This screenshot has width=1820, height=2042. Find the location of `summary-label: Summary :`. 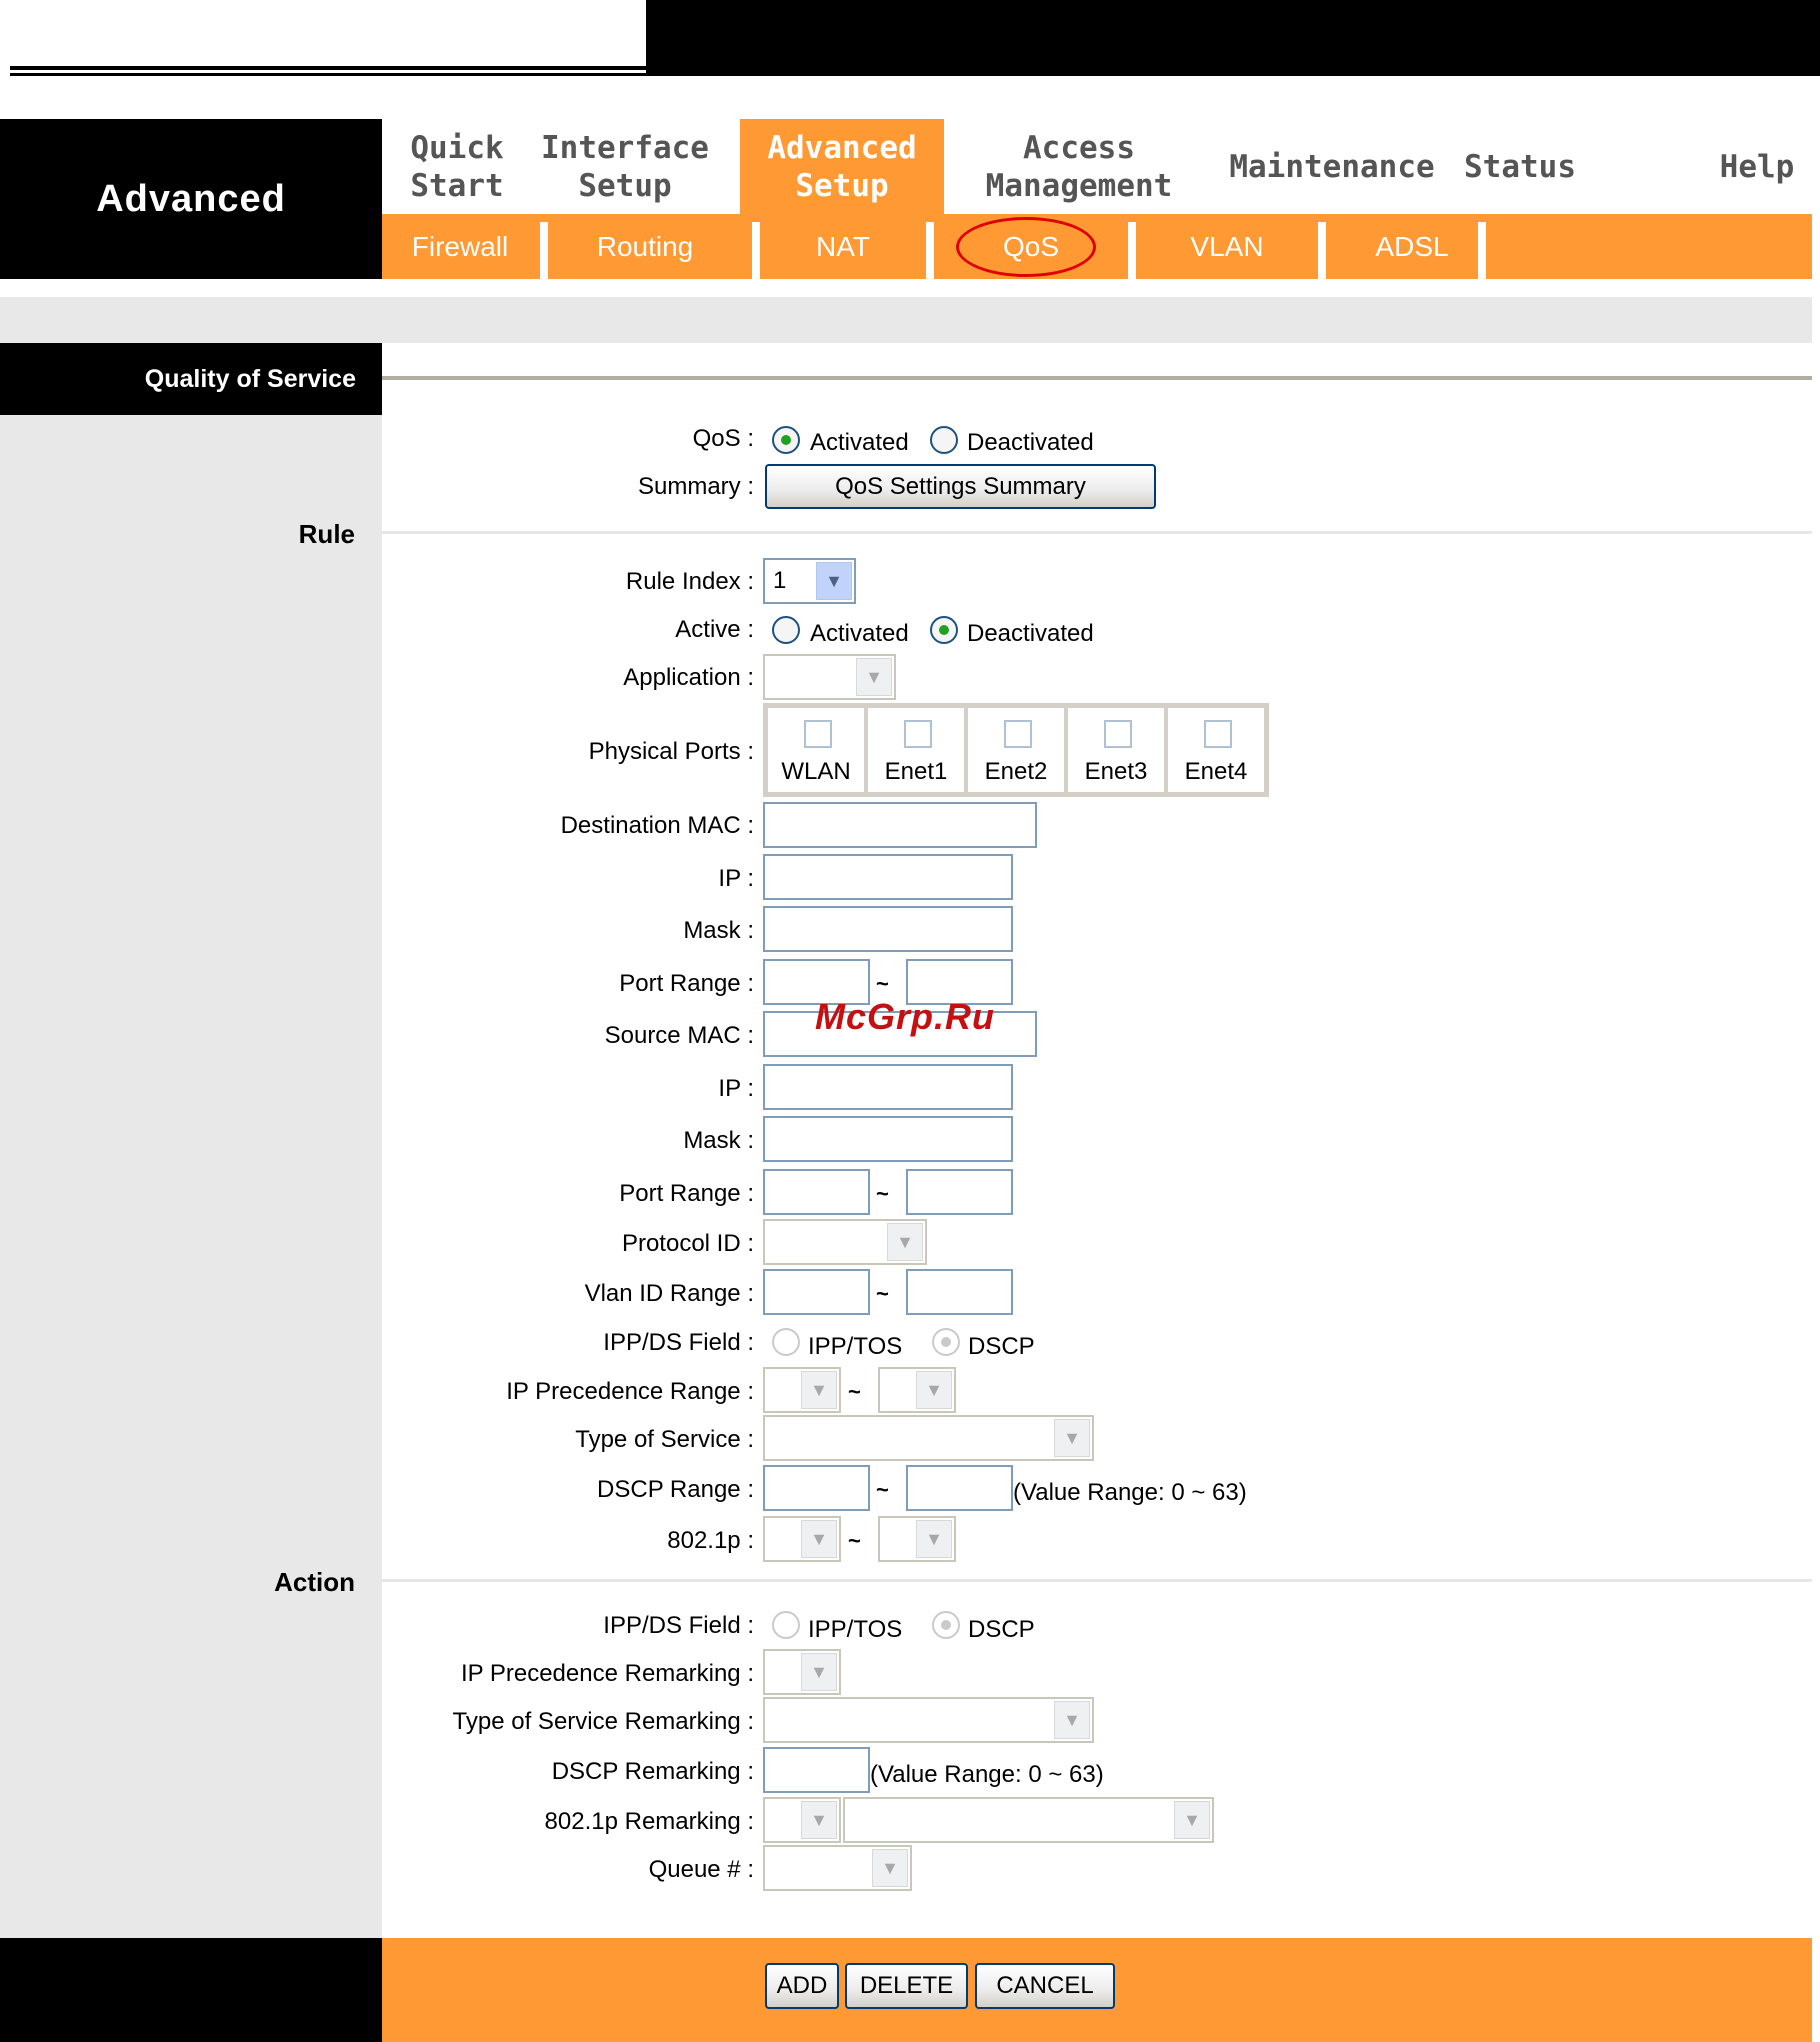

summary-label: Summary : is located at coordinates (695, 486).